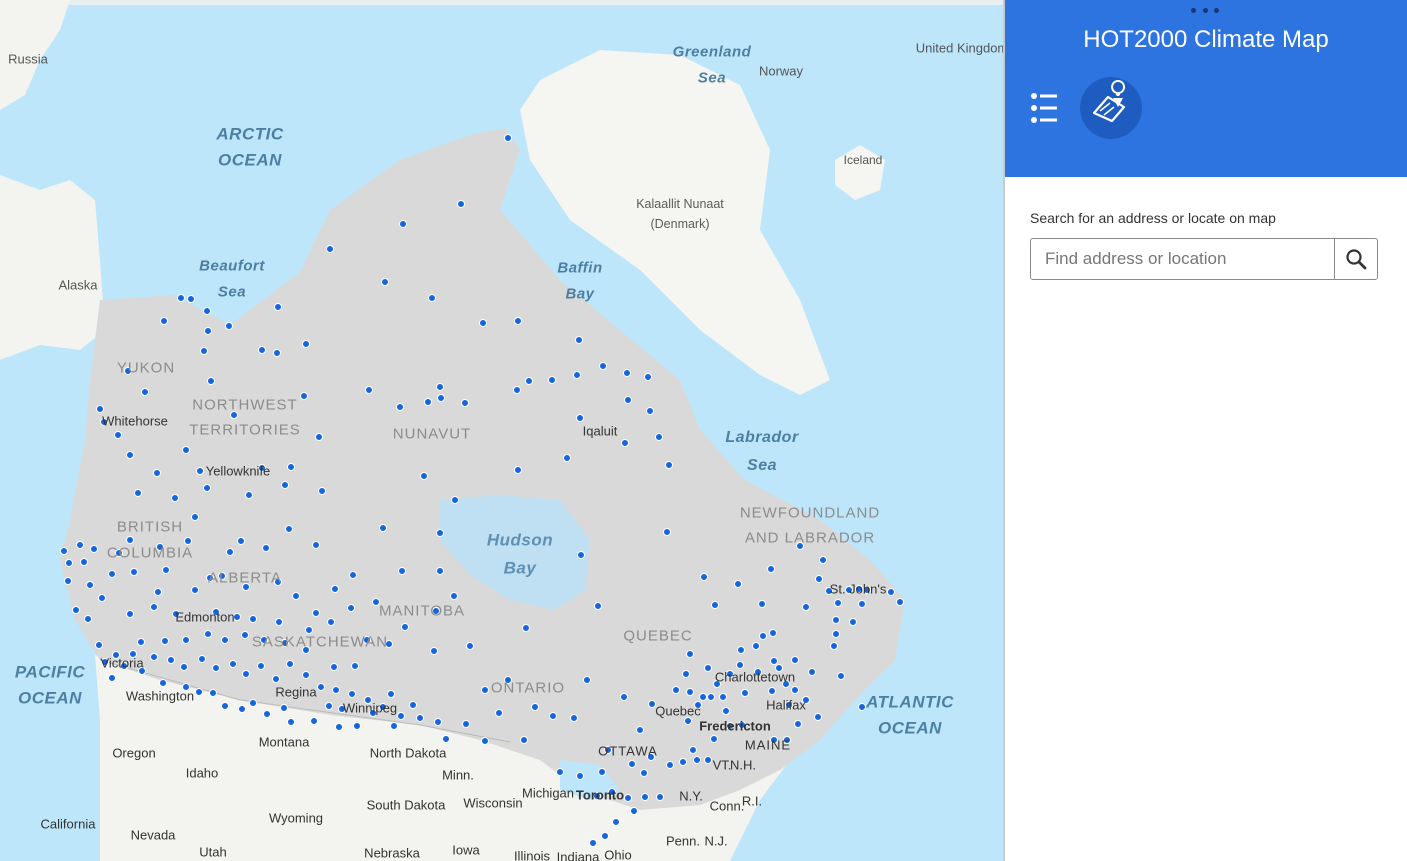 The height and width of the screenshot is (861, 1407). What do you see at coordinates (1111, 108) in the screenshot?
I see `locate-button` at bounding box center [1111, 108].